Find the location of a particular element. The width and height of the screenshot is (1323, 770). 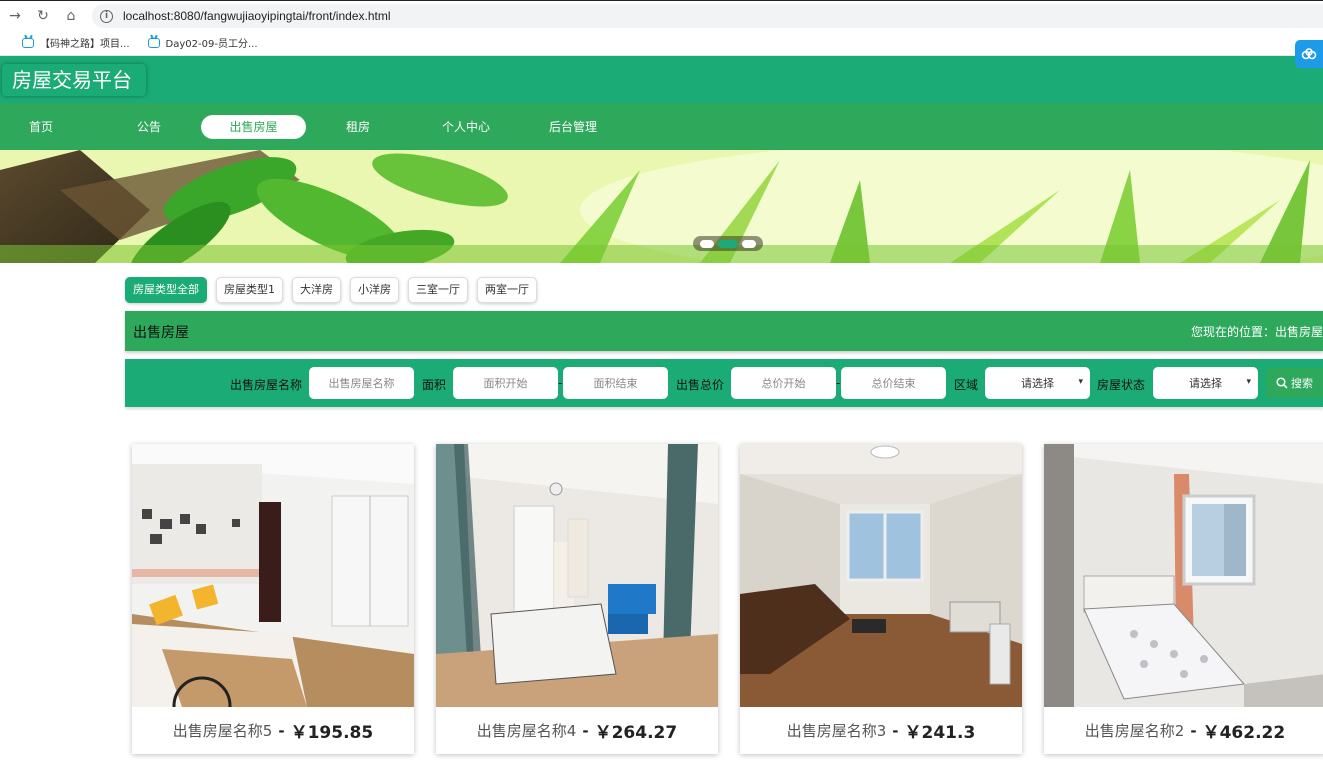

type-tab-1: 房屋类型1 is located at coordinates (249, 290).